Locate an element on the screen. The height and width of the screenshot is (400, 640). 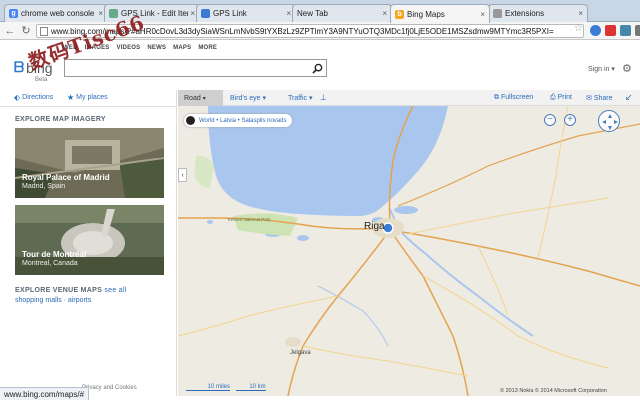
zoom-out-button: − is located at coordinates (550, 120).